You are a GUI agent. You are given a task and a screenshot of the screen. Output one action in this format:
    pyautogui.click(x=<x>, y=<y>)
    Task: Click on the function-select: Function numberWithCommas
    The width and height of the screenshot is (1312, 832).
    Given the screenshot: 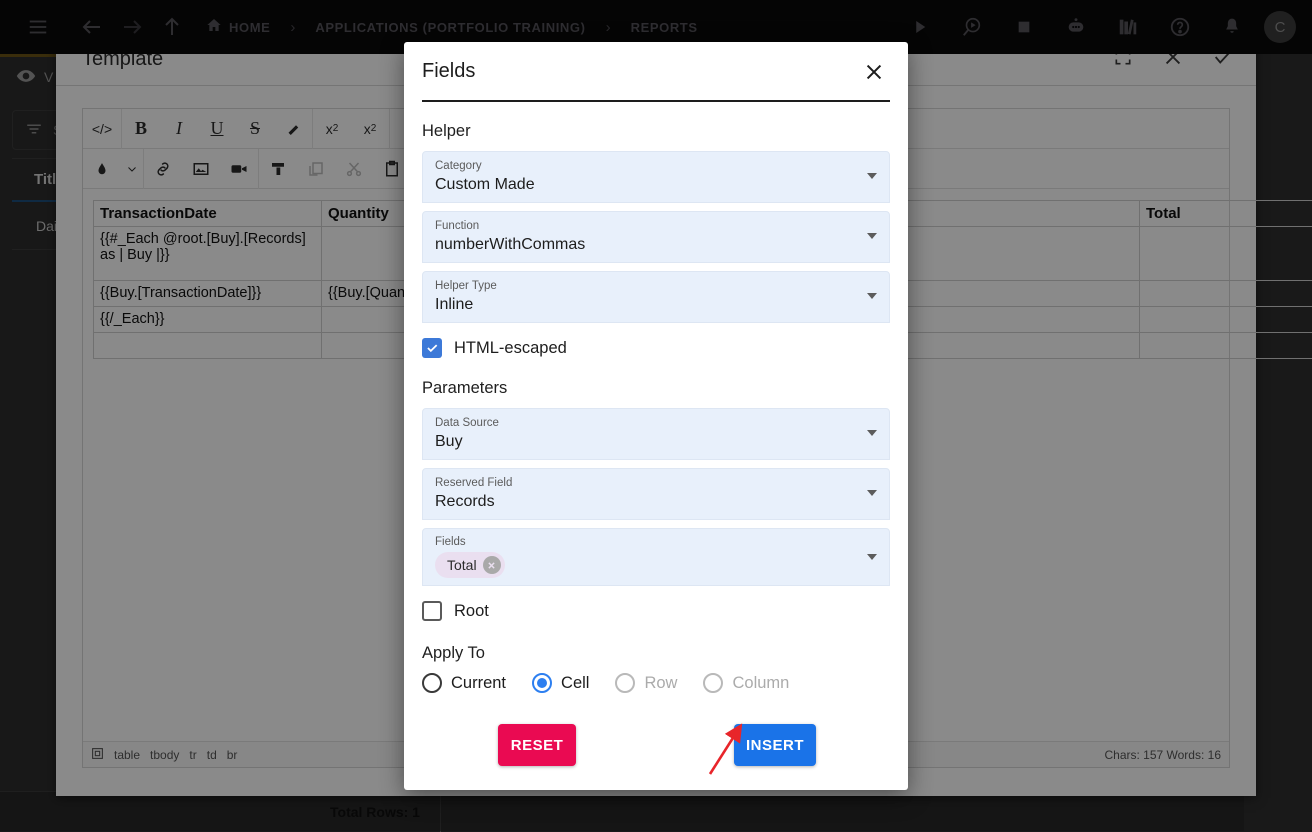 What is the action you would take?
    pyautogui.click(x=656, y=237)
    